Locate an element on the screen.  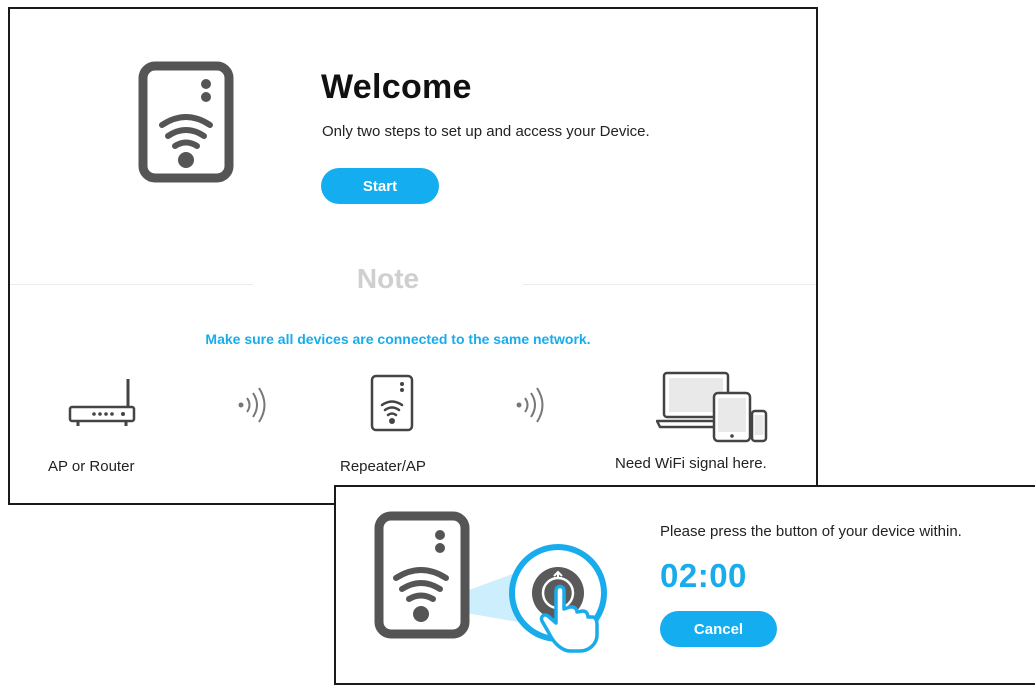
countdown-timer: 02:00 is located at coordinates (703, 575).